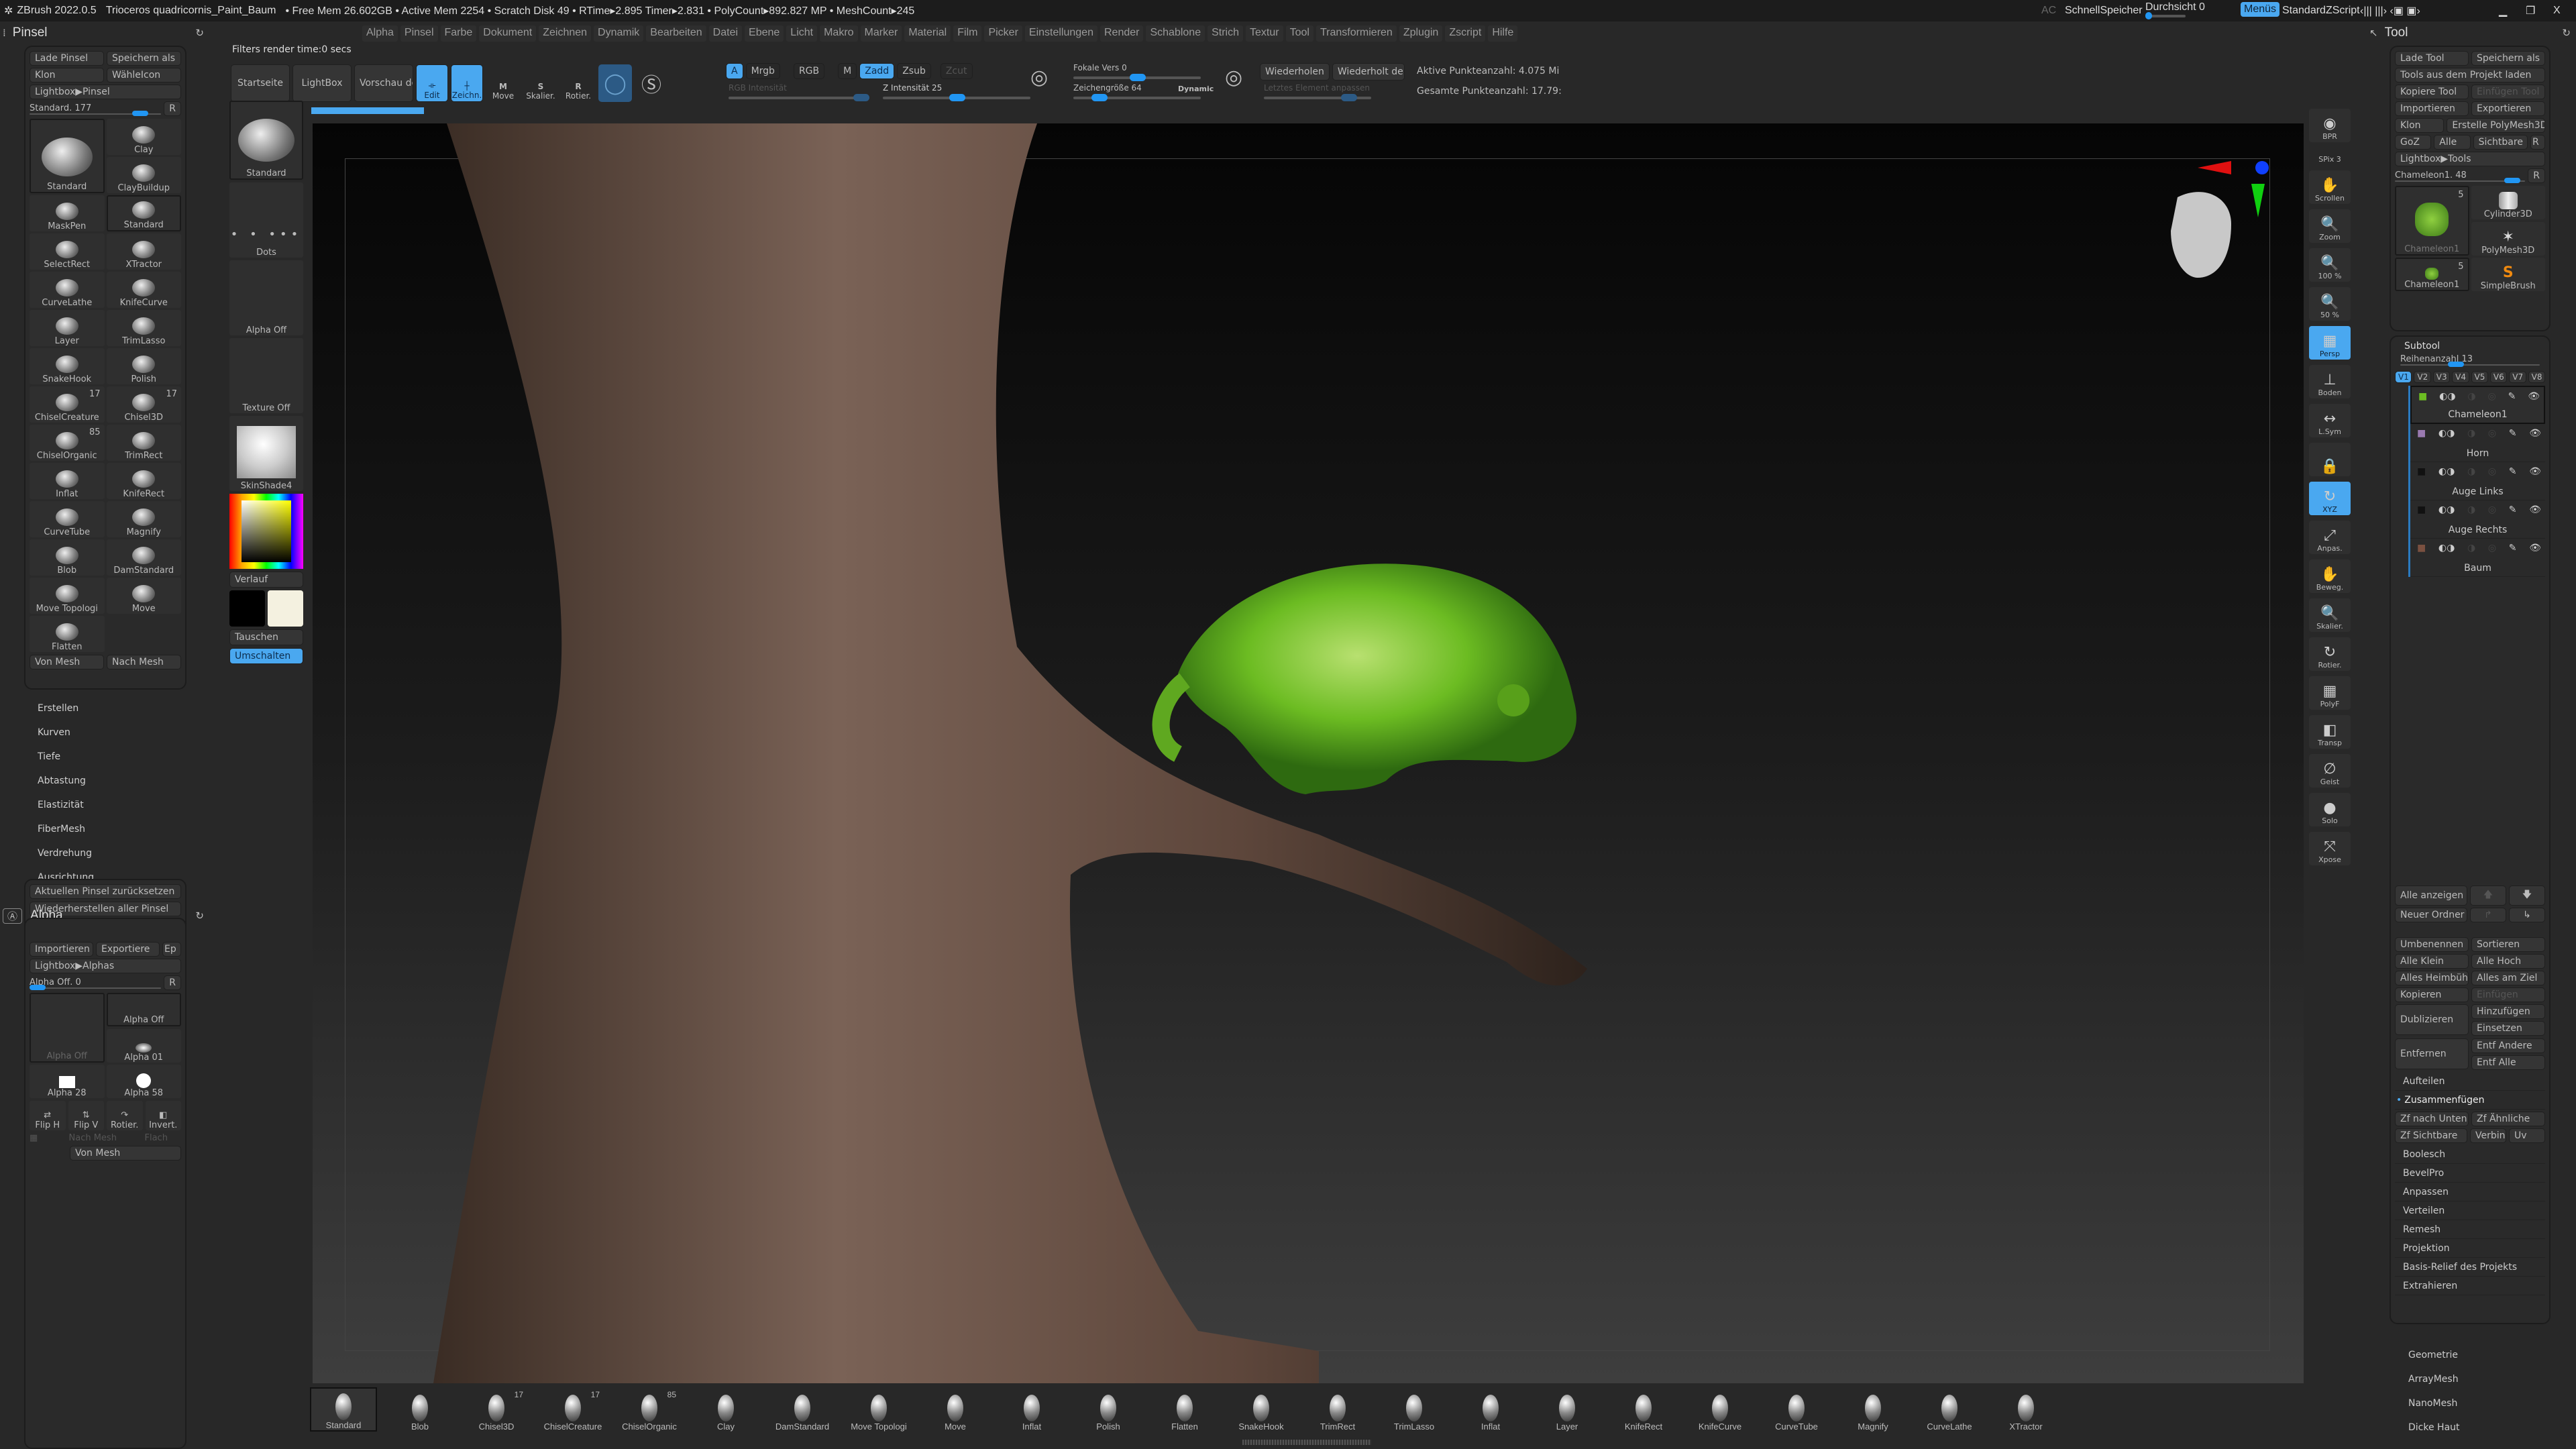 This screenshot has height=1449, width=2576. I want to click on alpha-off: Alpha Off, so click(143, 1009).